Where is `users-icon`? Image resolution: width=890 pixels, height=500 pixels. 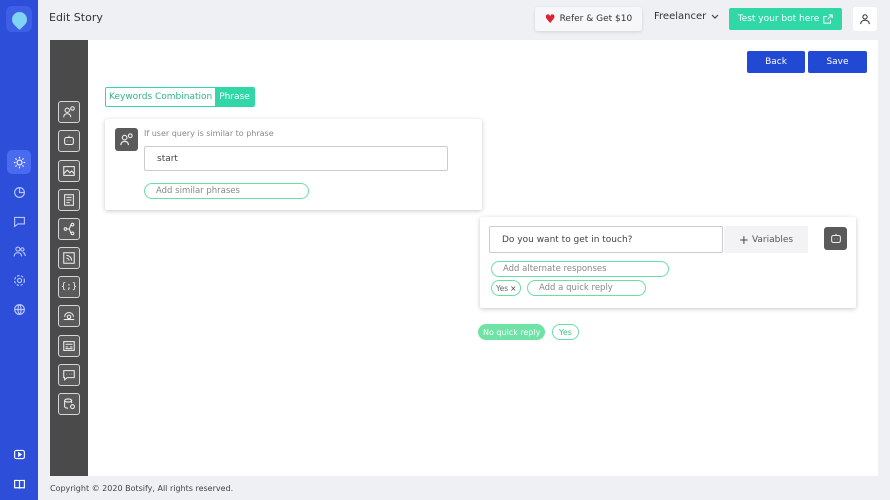
users-icon is located at coordinates (19, 251).